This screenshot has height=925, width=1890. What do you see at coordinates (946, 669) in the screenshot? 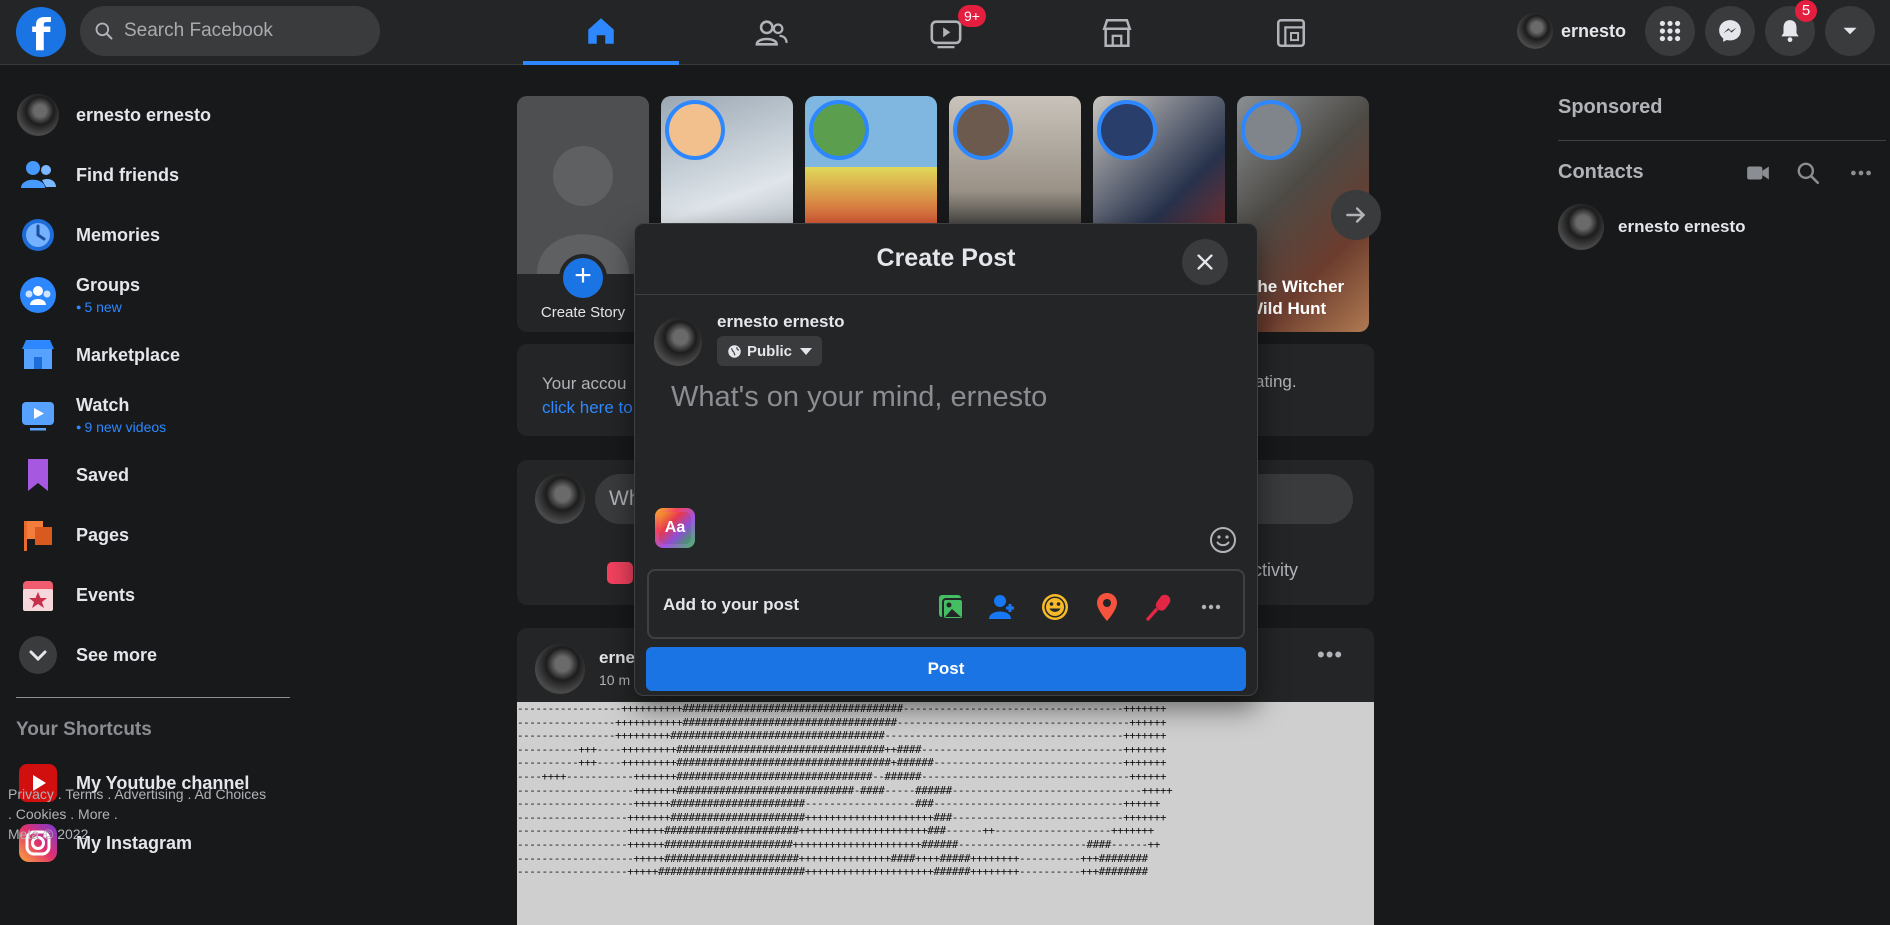
I see `post-button: Post` at bounding box center [946, 669].